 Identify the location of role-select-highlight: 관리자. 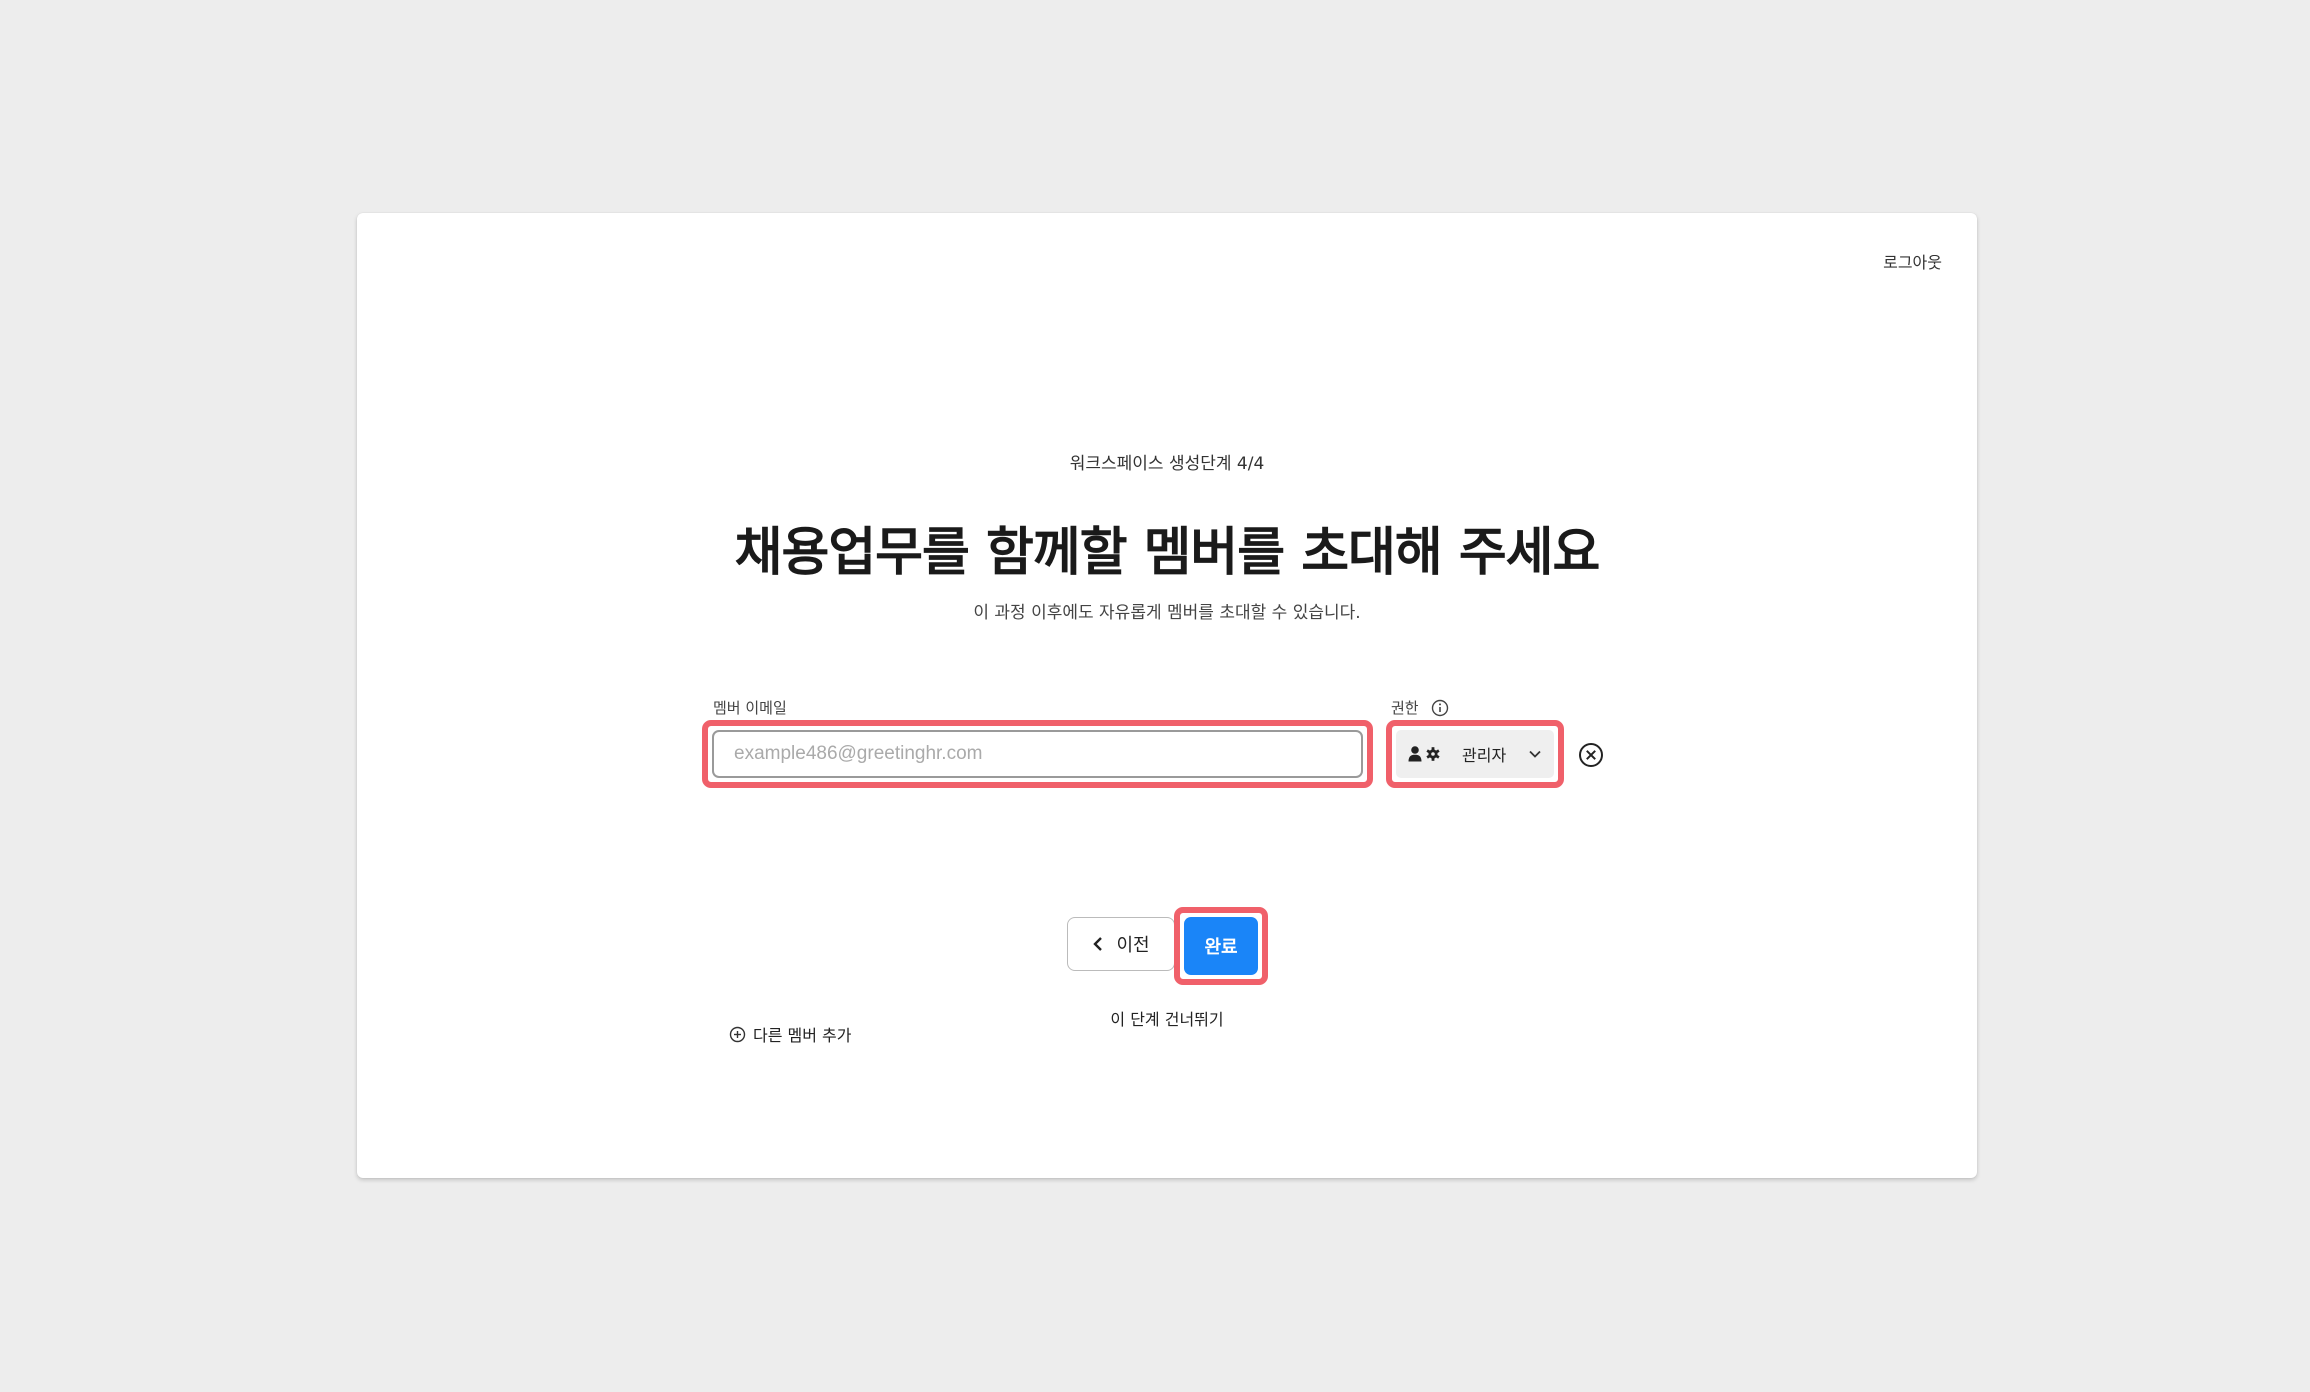
(1475, 754).